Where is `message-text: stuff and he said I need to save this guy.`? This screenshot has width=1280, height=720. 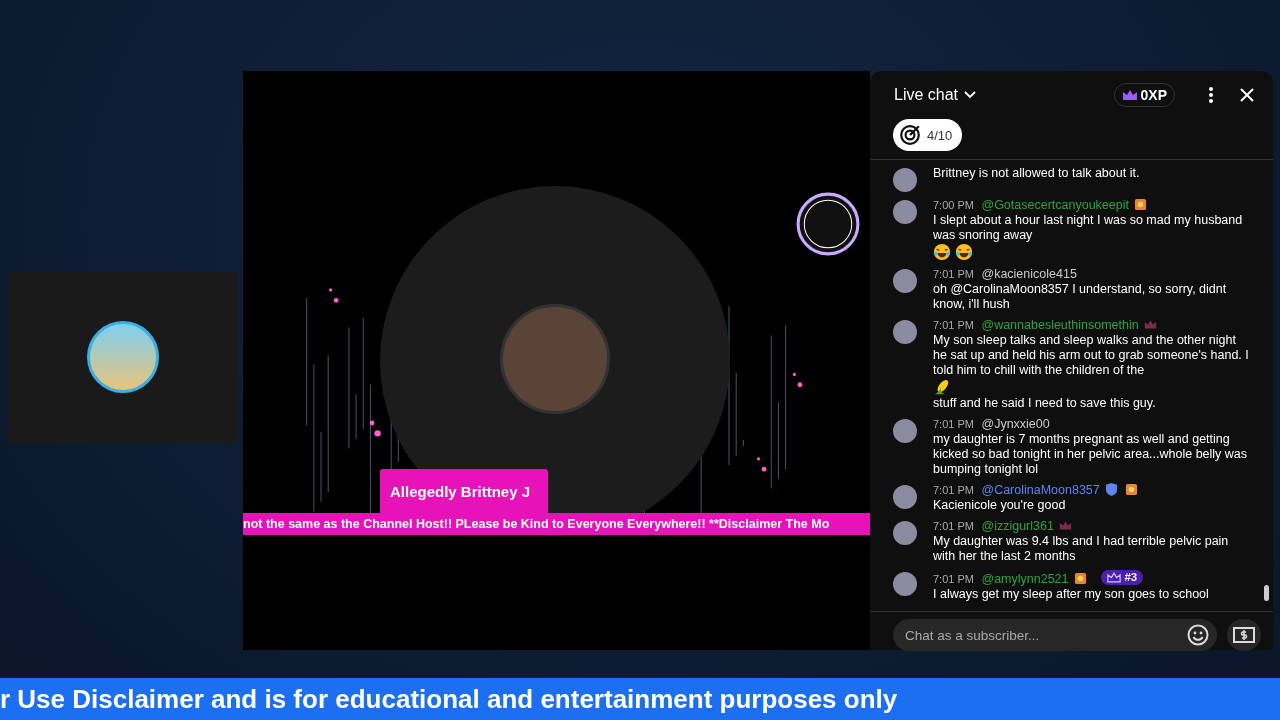 message-text: stuff and he said I need to save this guy. is located at coordinates (1045, 403).